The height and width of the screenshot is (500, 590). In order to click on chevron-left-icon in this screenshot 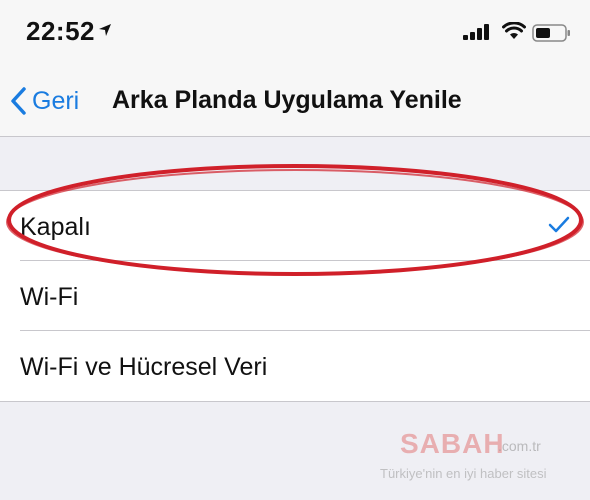, I will do `click(18, 101)`.